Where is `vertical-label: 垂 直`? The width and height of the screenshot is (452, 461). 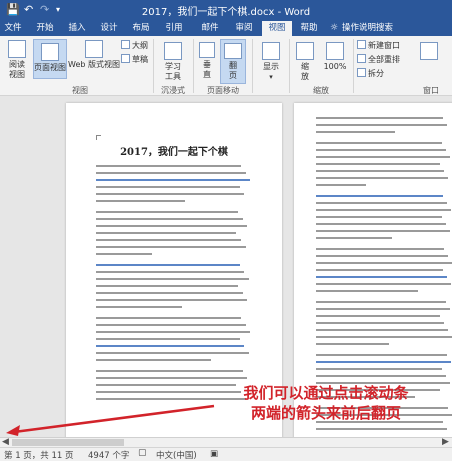
vertical-label: 垂 直 is located at coordinates (207, 69).